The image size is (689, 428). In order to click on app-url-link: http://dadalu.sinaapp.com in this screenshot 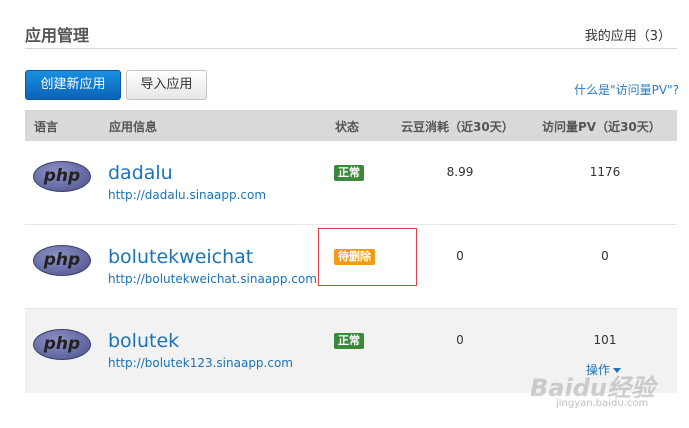, I will do `click(187, 195)`.